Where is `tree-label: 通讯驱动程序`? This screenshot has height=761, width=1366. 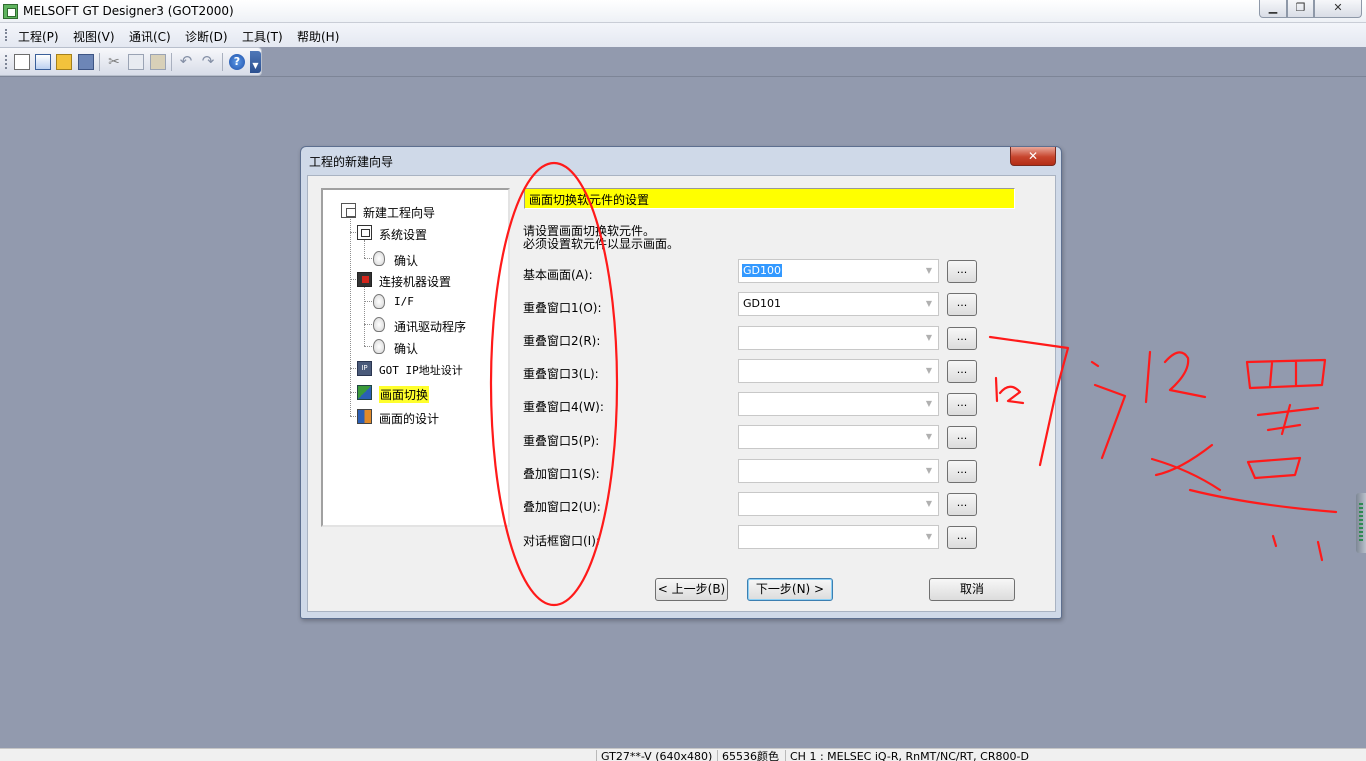 tree-label: 通讯驱动程序 is located at coordinates (430, 327).